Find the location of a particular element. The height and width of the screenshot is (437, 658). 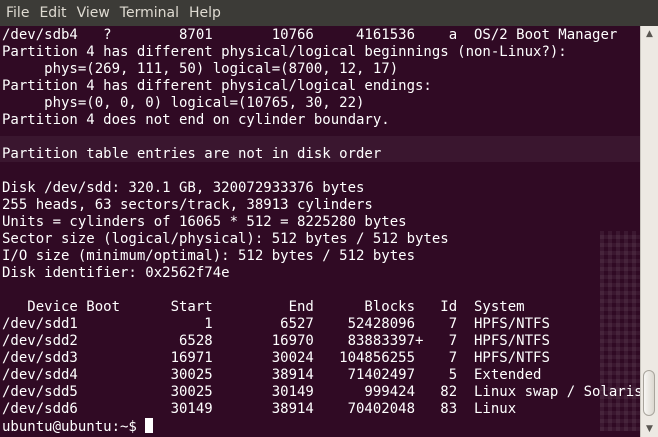

menu-file: File is located at coordinates (17, 13).